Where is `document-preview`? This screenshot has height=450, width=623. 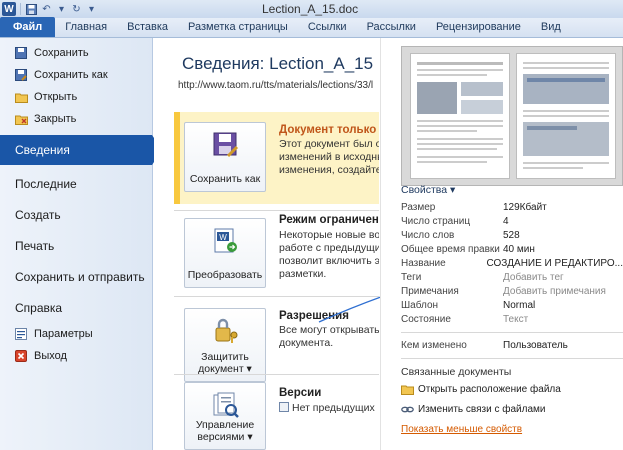 document-preview is located at coordinates (512, 116).